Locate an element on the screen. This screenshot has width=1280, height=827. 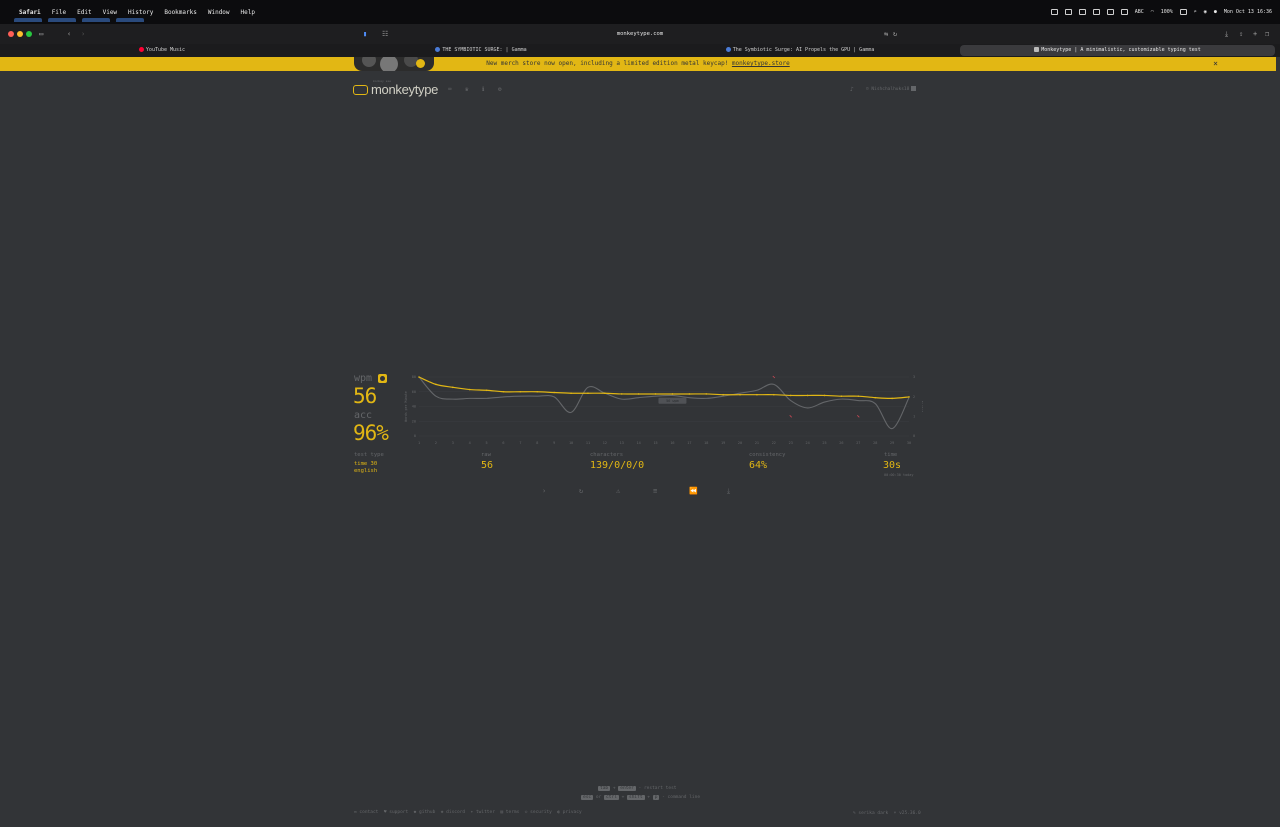
x-tick-label: 15 is located at coordinates (655, 443).